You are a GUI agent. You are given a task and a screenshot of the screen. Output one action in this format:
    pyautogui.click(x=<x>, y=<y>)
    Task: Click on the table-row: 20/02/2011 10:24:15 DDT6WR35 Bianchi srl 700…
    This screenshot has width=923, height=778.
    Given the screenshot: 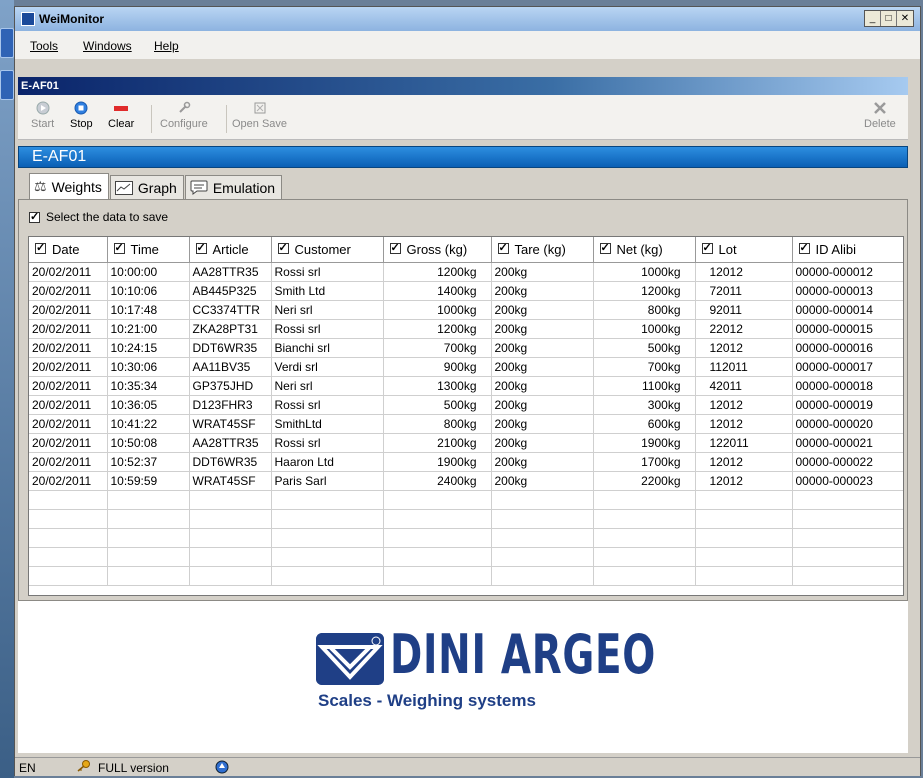 What is the action you would take?
    pyautogui.click(x=466, y=348)
    